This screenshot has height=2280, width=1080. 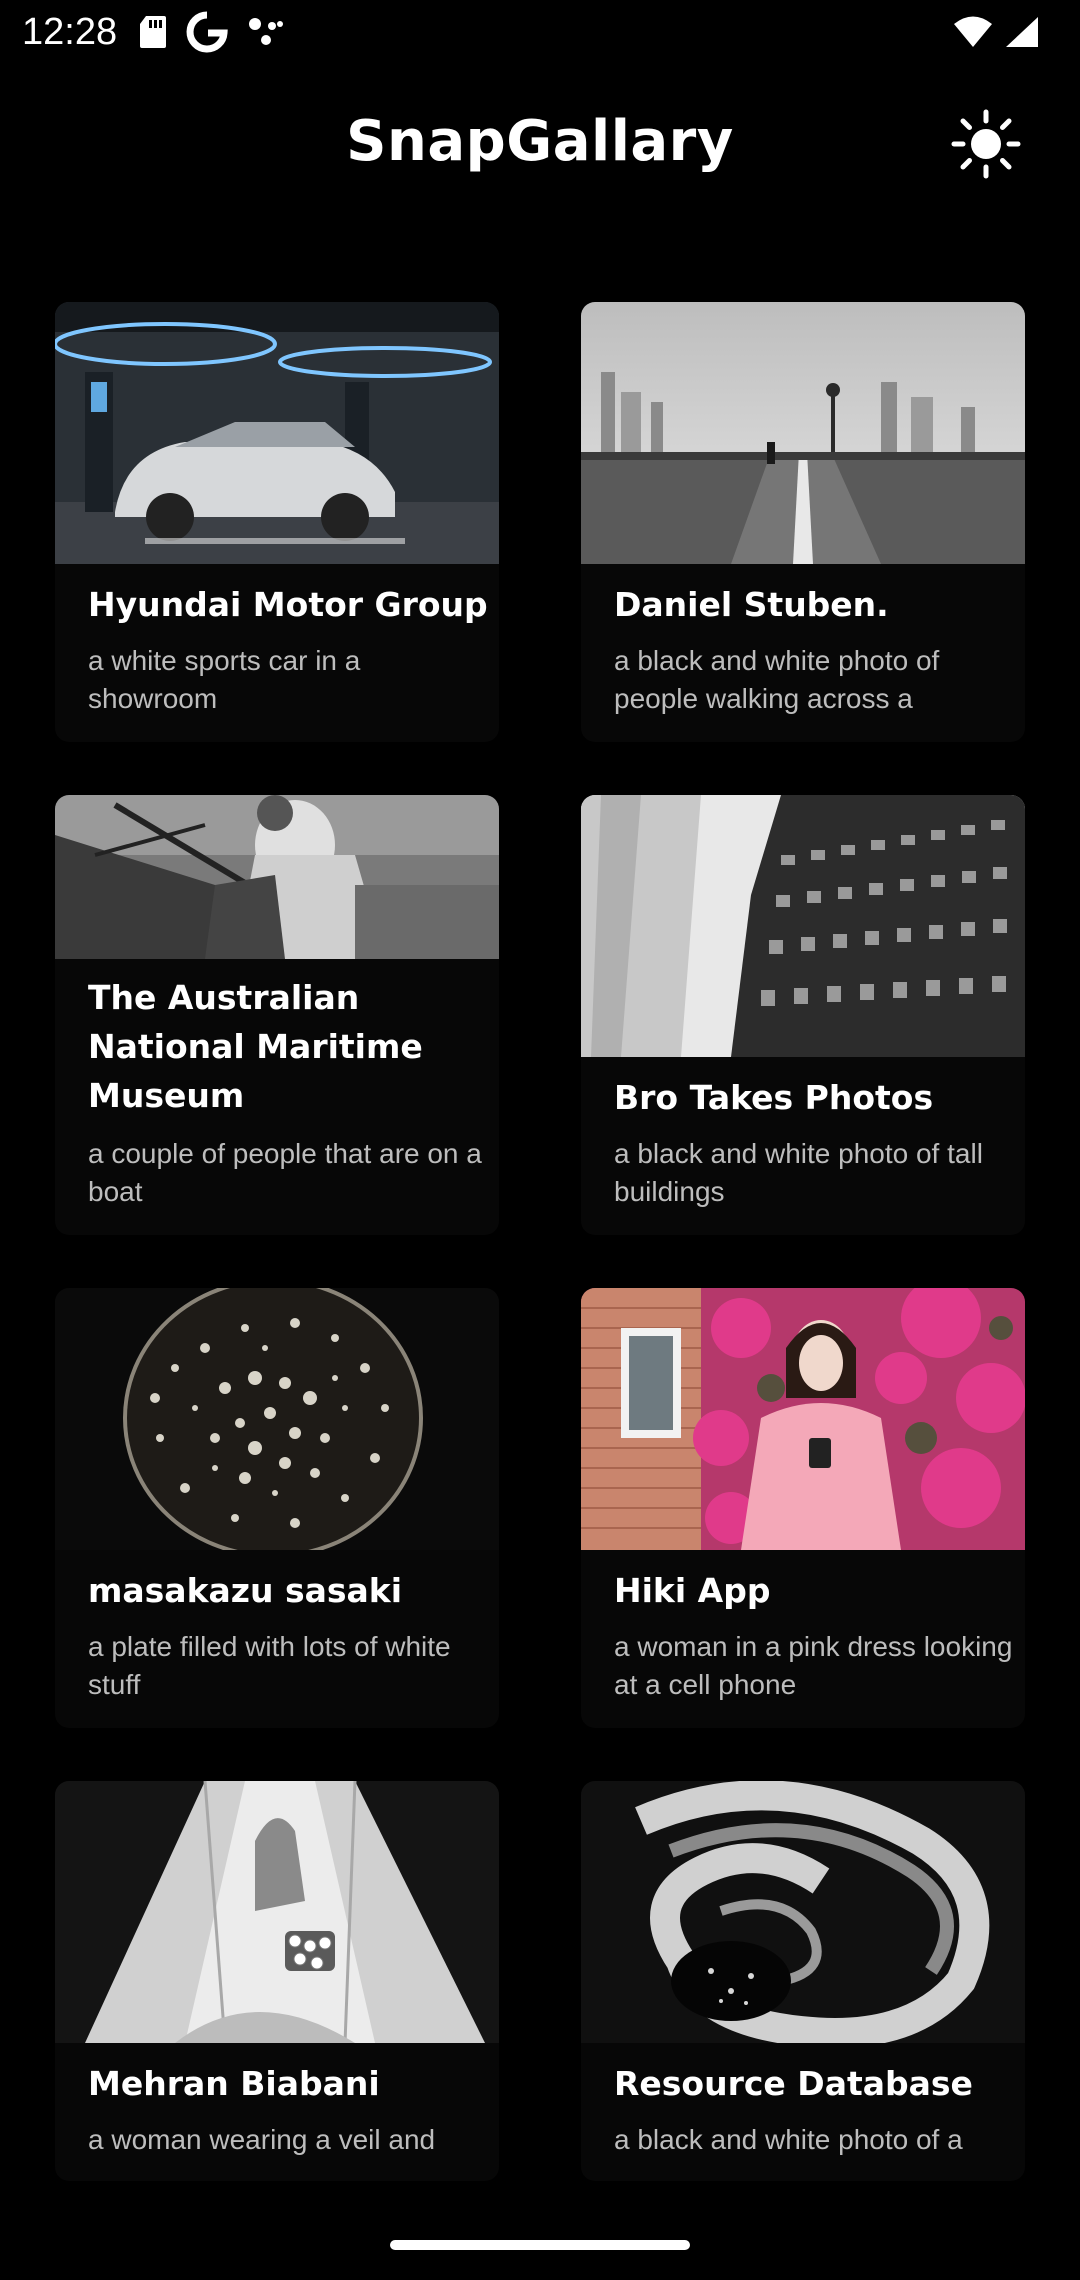 I want to click on signal-icon, so click(x=1022, y=32).